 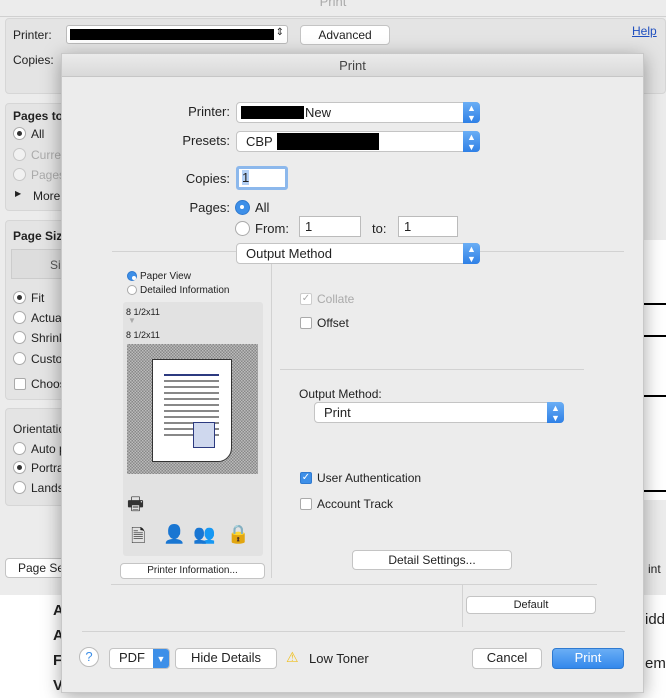 I want to click on pdf-button: PDF ▼, so click(x=139, y=658).